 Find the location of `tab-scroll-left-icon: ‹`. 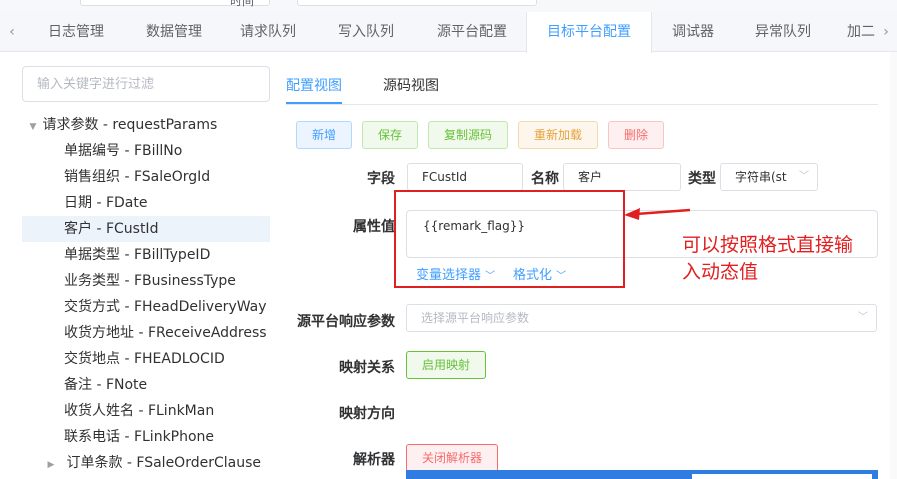

tab-scroll-left-icon: ‹ is located at coordinates (12, 32).